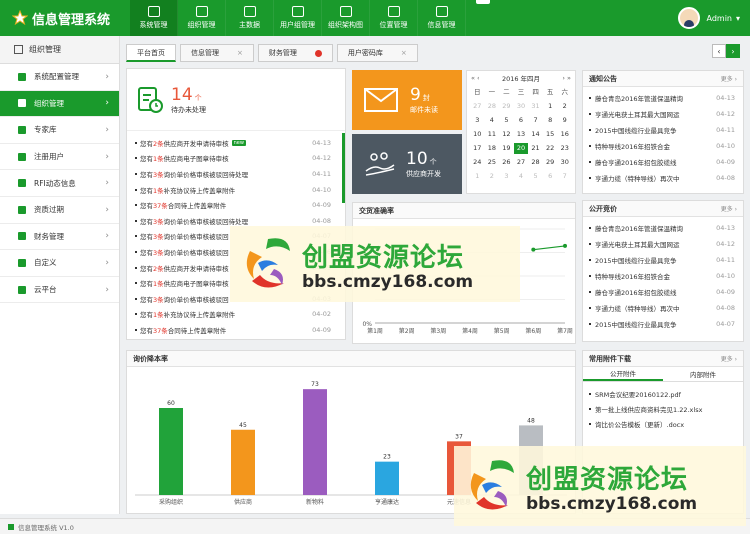  What do you see at coordinates (59, 104) in the screenshot?
I see `sidebar-item-org: 组织管理 ›` at bounding box center [59, 104].